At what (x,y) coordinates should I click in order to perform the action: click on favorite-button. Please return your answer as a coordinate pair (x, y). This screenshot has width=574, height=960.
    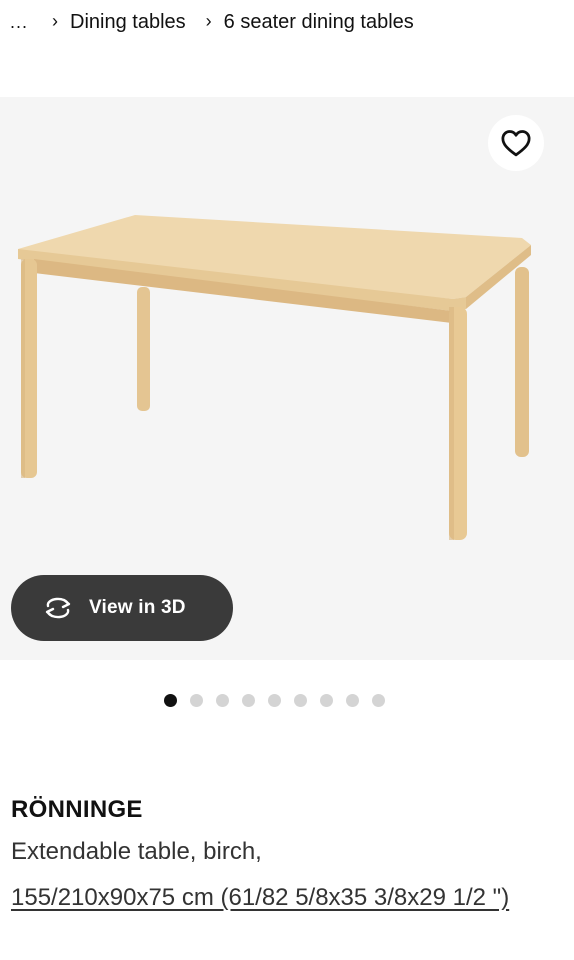
    Looking at the image, I should click on (516, 143).